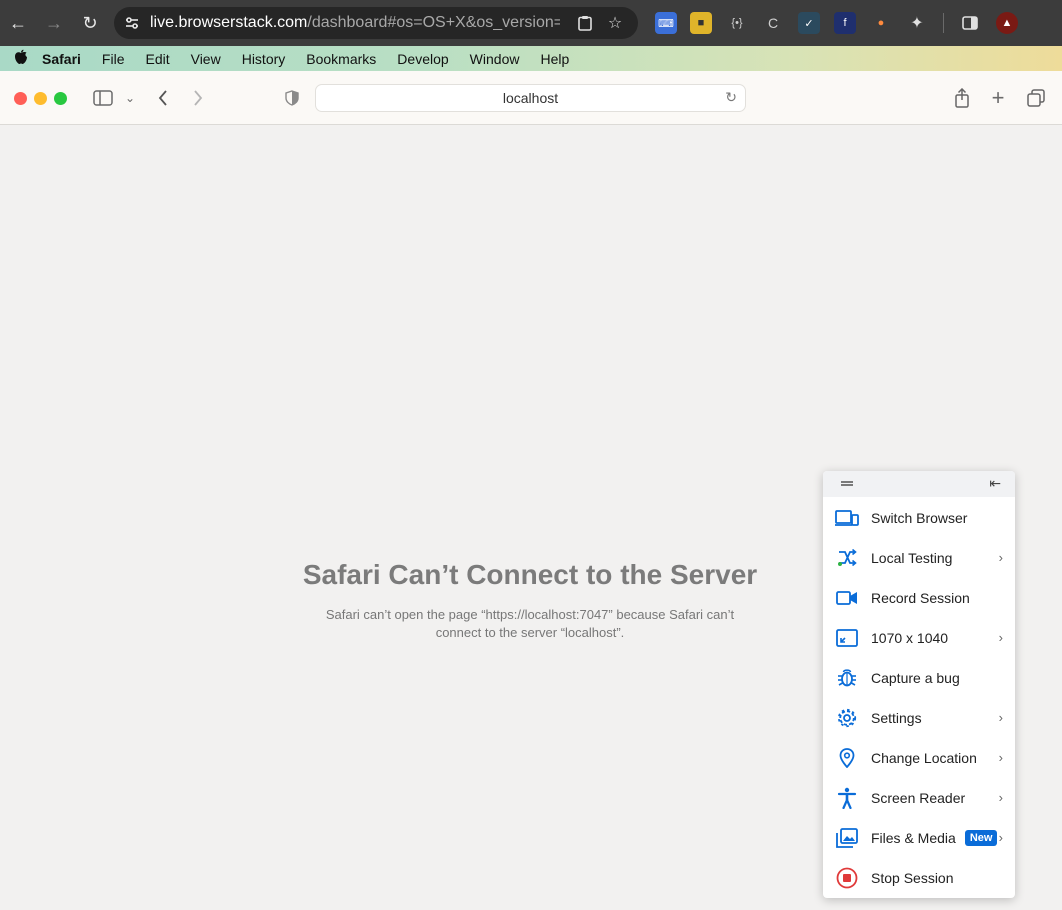 The width and height of the screenshot is (1062, 910). I want to click on settings-button: Settings ›, so click(919, 718).